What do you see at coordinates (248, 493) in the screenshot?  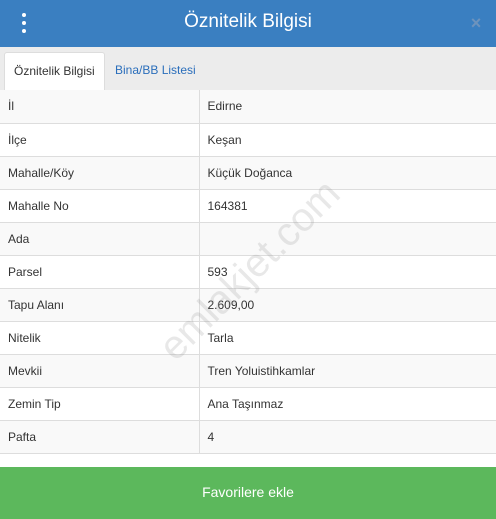 I see `add-to-favorites-button: Favorilere ekle` at bounding box center [248, 493].